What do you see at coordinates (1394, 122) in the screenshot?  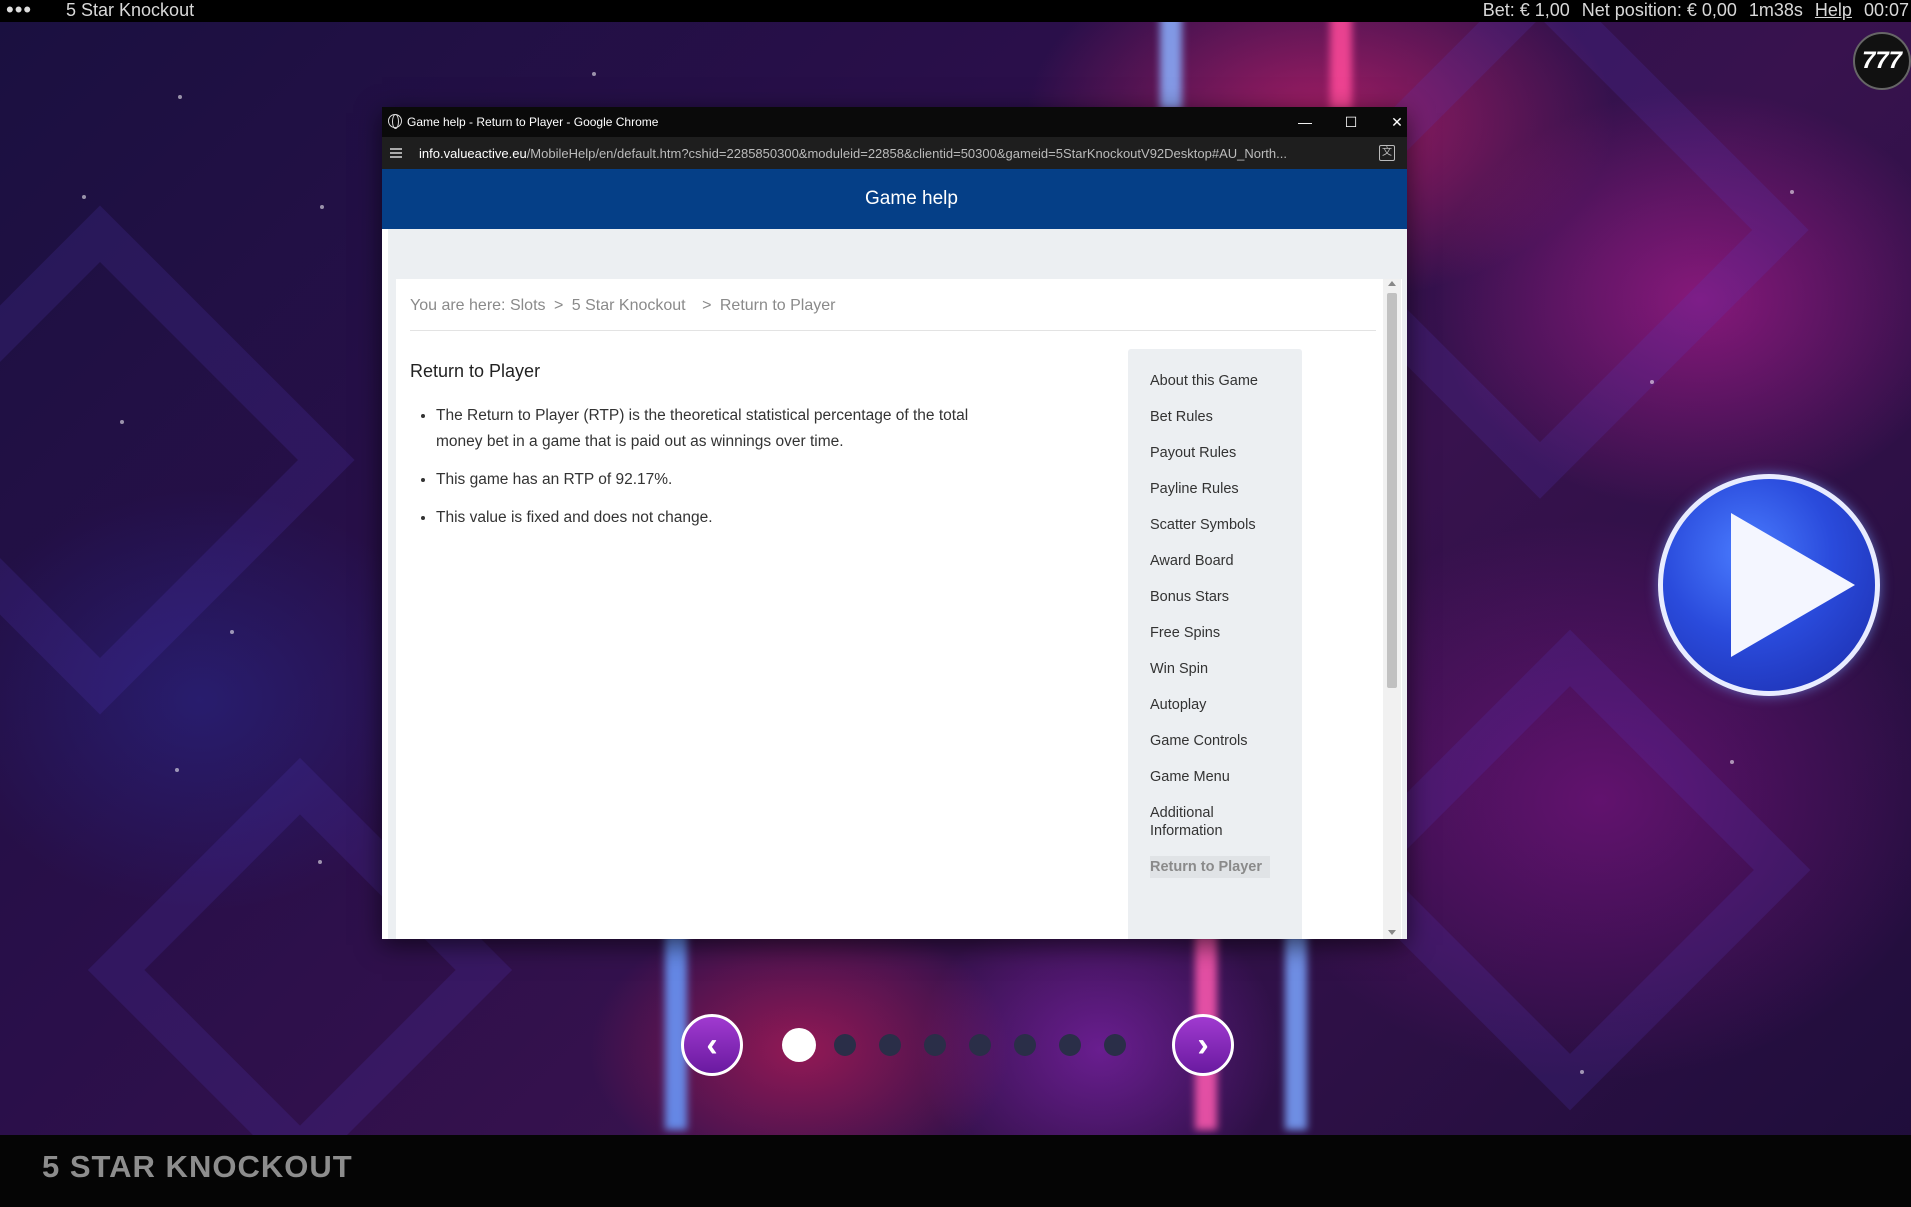 I see `close-button: ✕` at bounding box center [1394, 122].